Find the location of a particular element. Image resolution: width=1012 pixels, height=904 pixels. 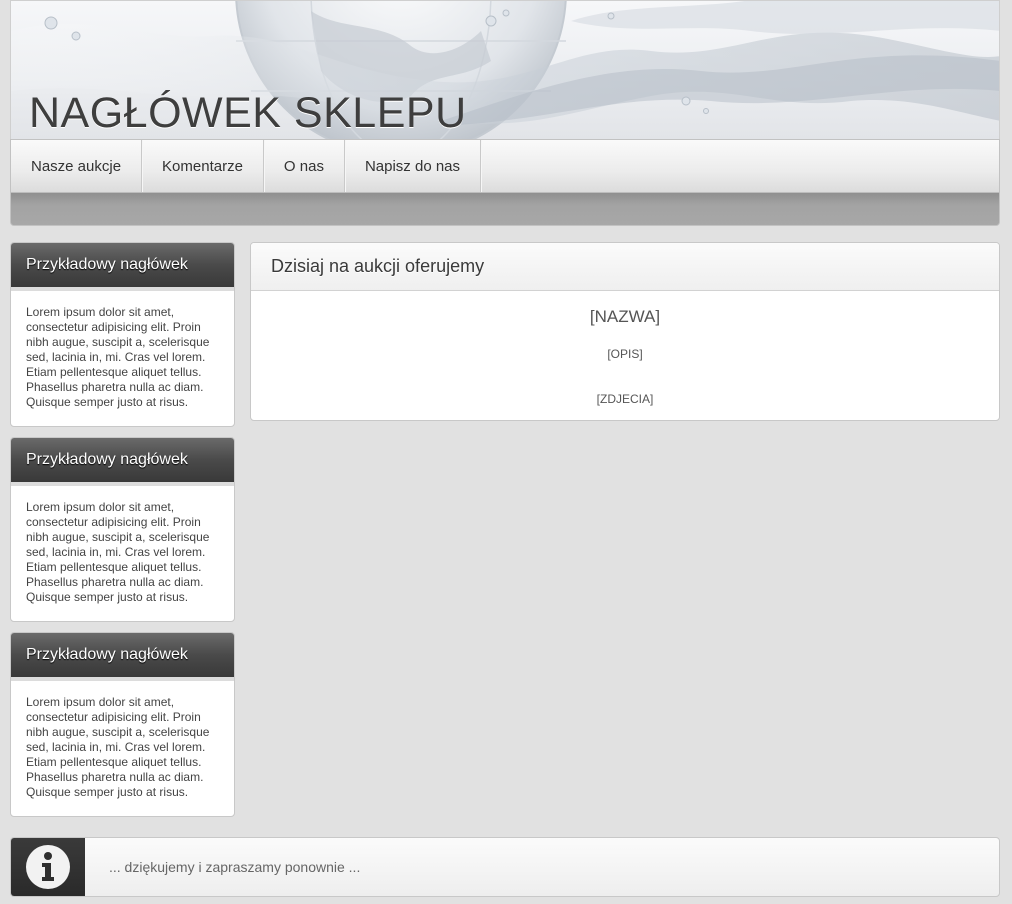

nav-item-about-us: O nas is located at coordinates (304, 166).